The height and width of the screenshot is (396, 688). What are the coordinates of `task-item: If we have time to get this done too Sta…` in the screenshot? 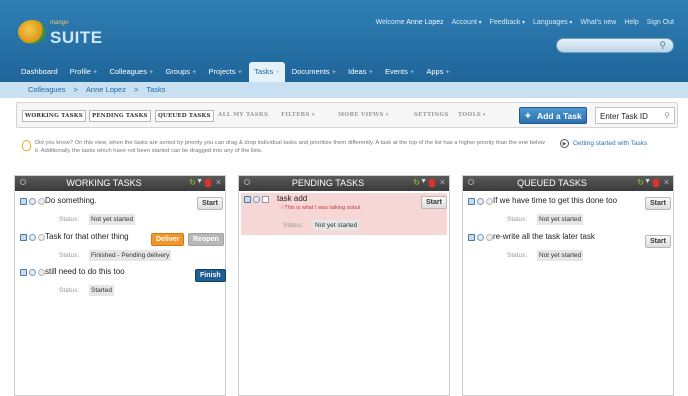 It's located at (568, 212).